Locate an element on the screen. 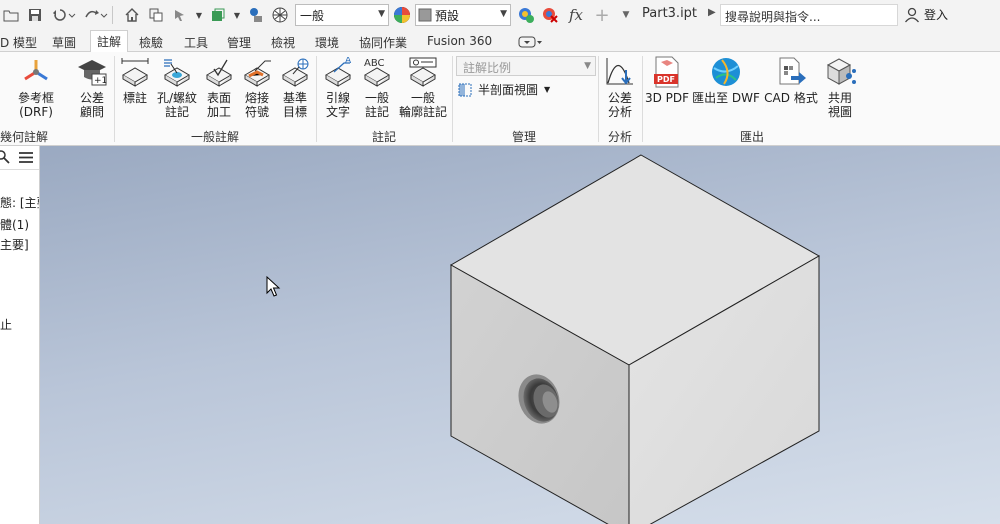  tab-environments: 環境 is located at coordinates (327, 42).